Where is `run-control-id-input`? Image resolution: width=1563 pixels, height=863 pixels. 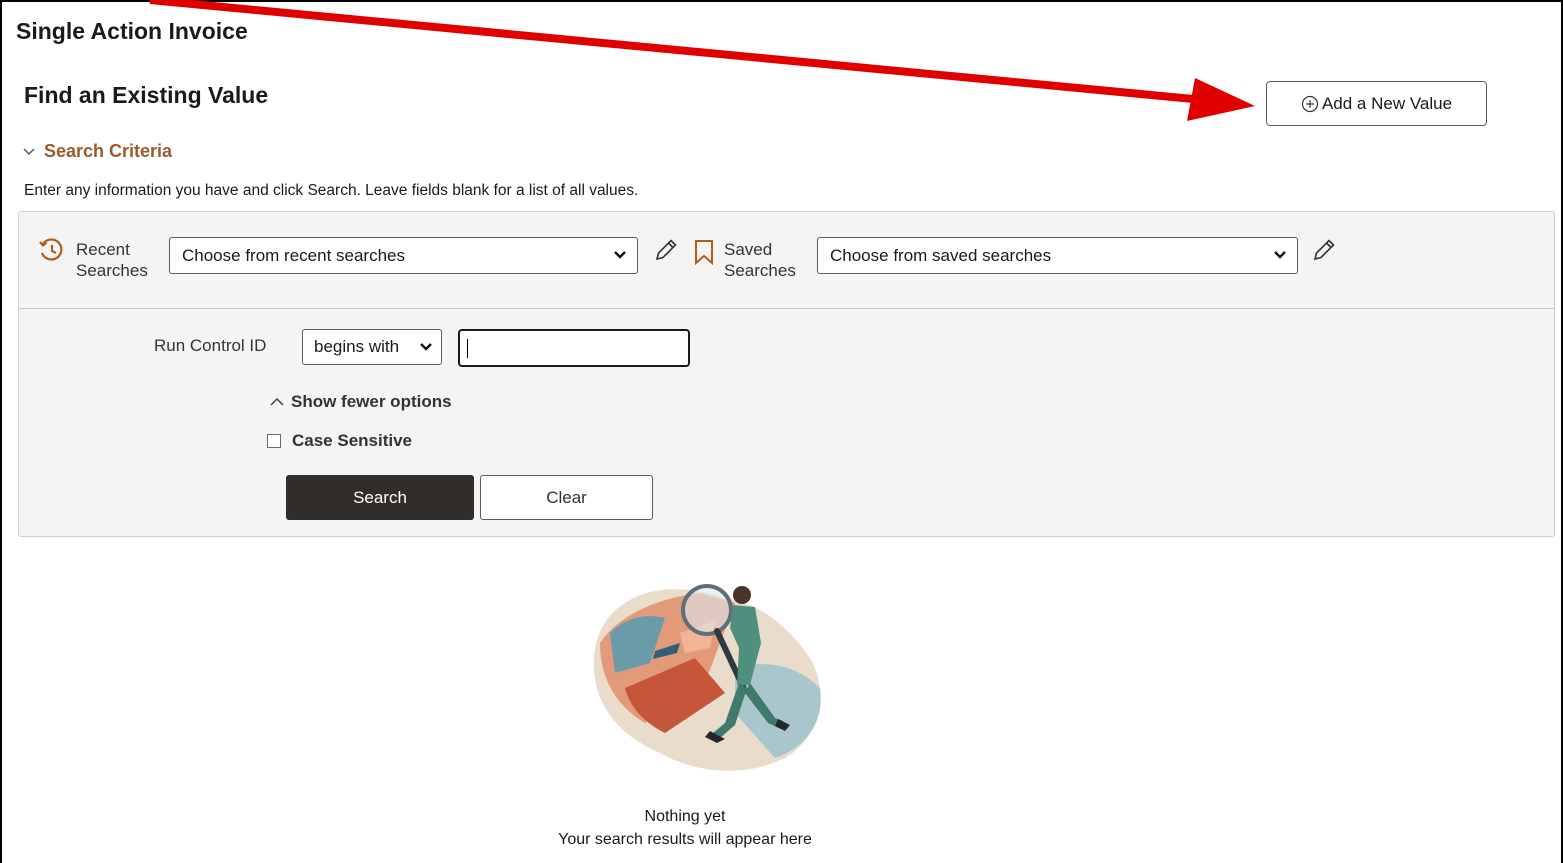
run-control-id-input is located at coordinates (574, 348).